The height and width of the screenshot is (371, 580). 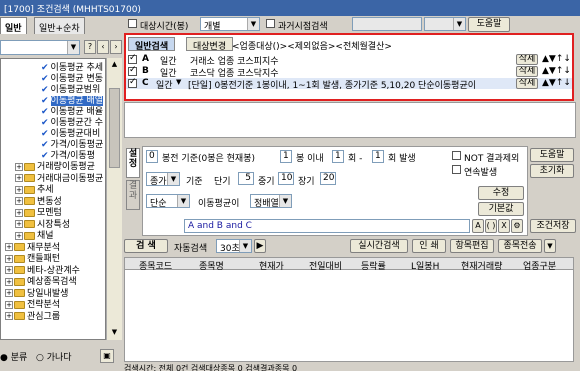 I want to click on tree-item-checked: ✔ 이동평균 추세, so click(x=72, y=66).